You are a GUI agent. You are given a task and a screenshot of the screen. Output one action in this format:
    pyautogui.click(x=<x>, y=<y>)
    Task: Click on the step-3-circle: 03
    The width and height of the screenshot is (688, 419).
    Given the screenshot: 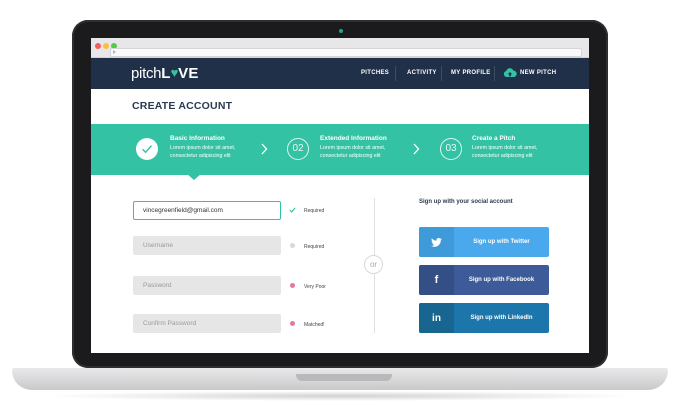 What is the action you would take?
    pyautogui.click(x=451, y=149)
    